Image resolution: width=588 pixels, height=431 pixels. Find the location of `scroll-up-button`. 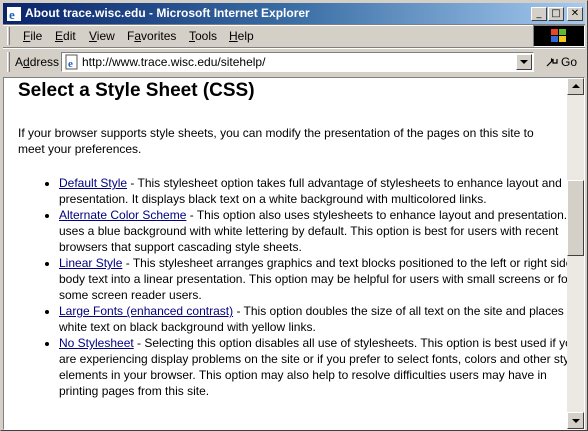

scroll-up-button is located at coordinates (575, 86).